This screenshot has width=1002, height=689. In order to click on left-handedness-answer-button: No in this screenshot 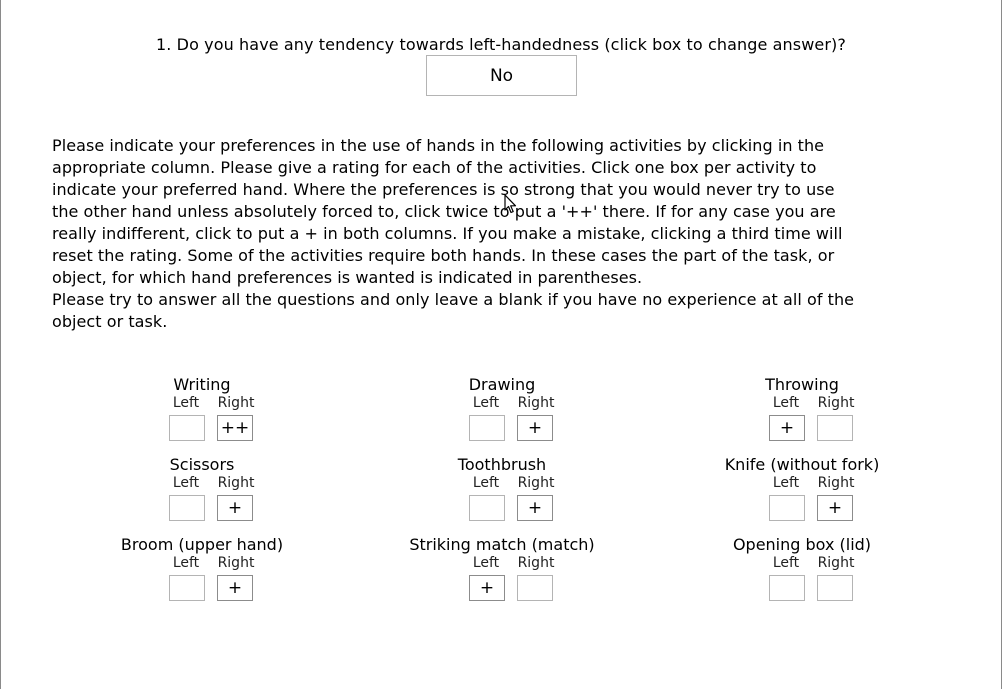, I will do `click(501, 75)`.